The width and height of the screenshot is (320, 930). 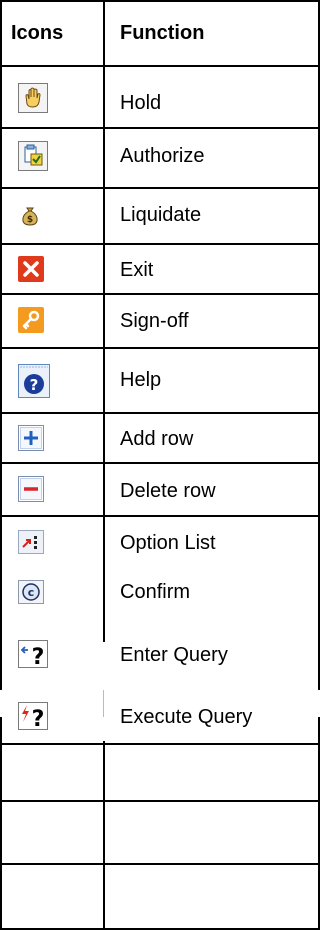 I want to click on row-function-hold: Hold, so click(x=141, y=103).